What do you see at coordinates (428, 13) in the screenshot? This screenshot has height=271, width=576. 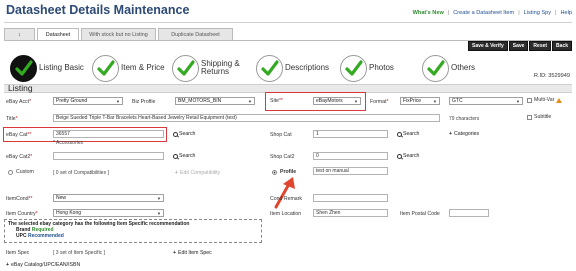 I see `whats-new-link: What's New` at bounding box center [428, 13].